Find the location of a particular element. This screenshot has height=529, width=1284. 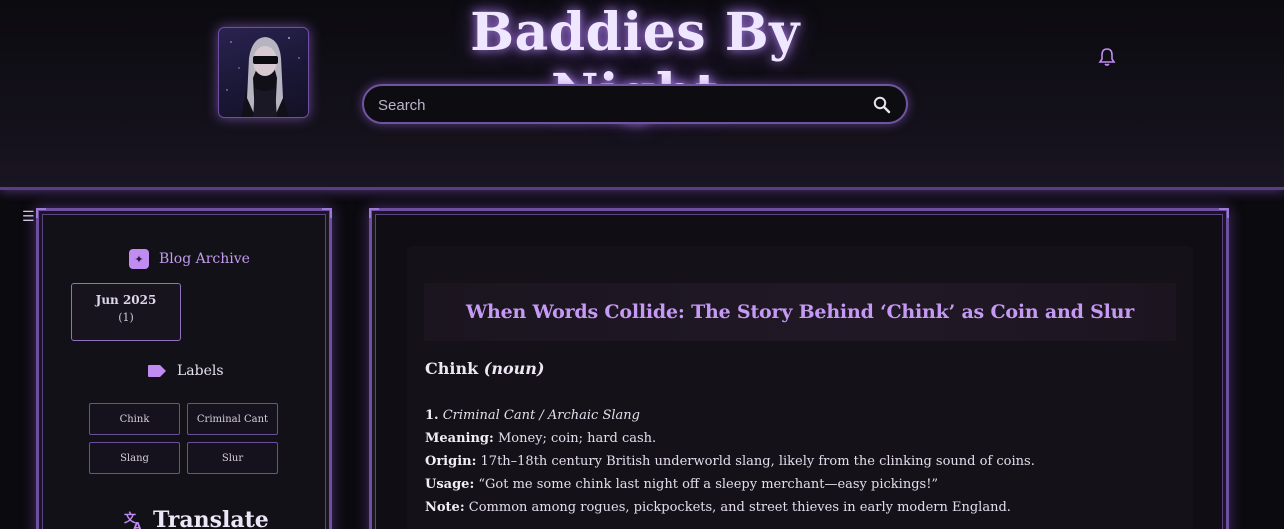

translate-heading: 文 A Translate is located at coordinates (196, 518).